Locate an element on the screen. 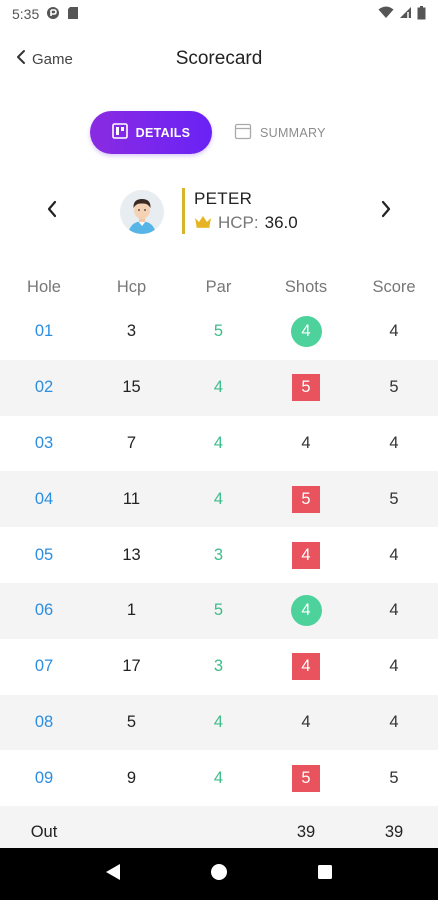  hole-hcp: 9 is located at coordinates (131, 777).